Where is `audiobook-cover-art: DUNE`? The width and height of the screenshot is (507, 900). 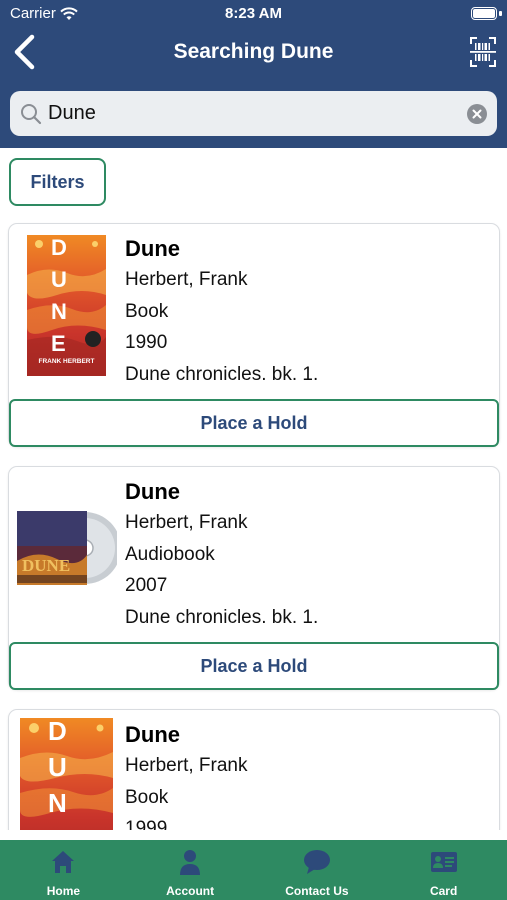
audiobook-cover-art: DUNE is located at coordinates (69, 548).